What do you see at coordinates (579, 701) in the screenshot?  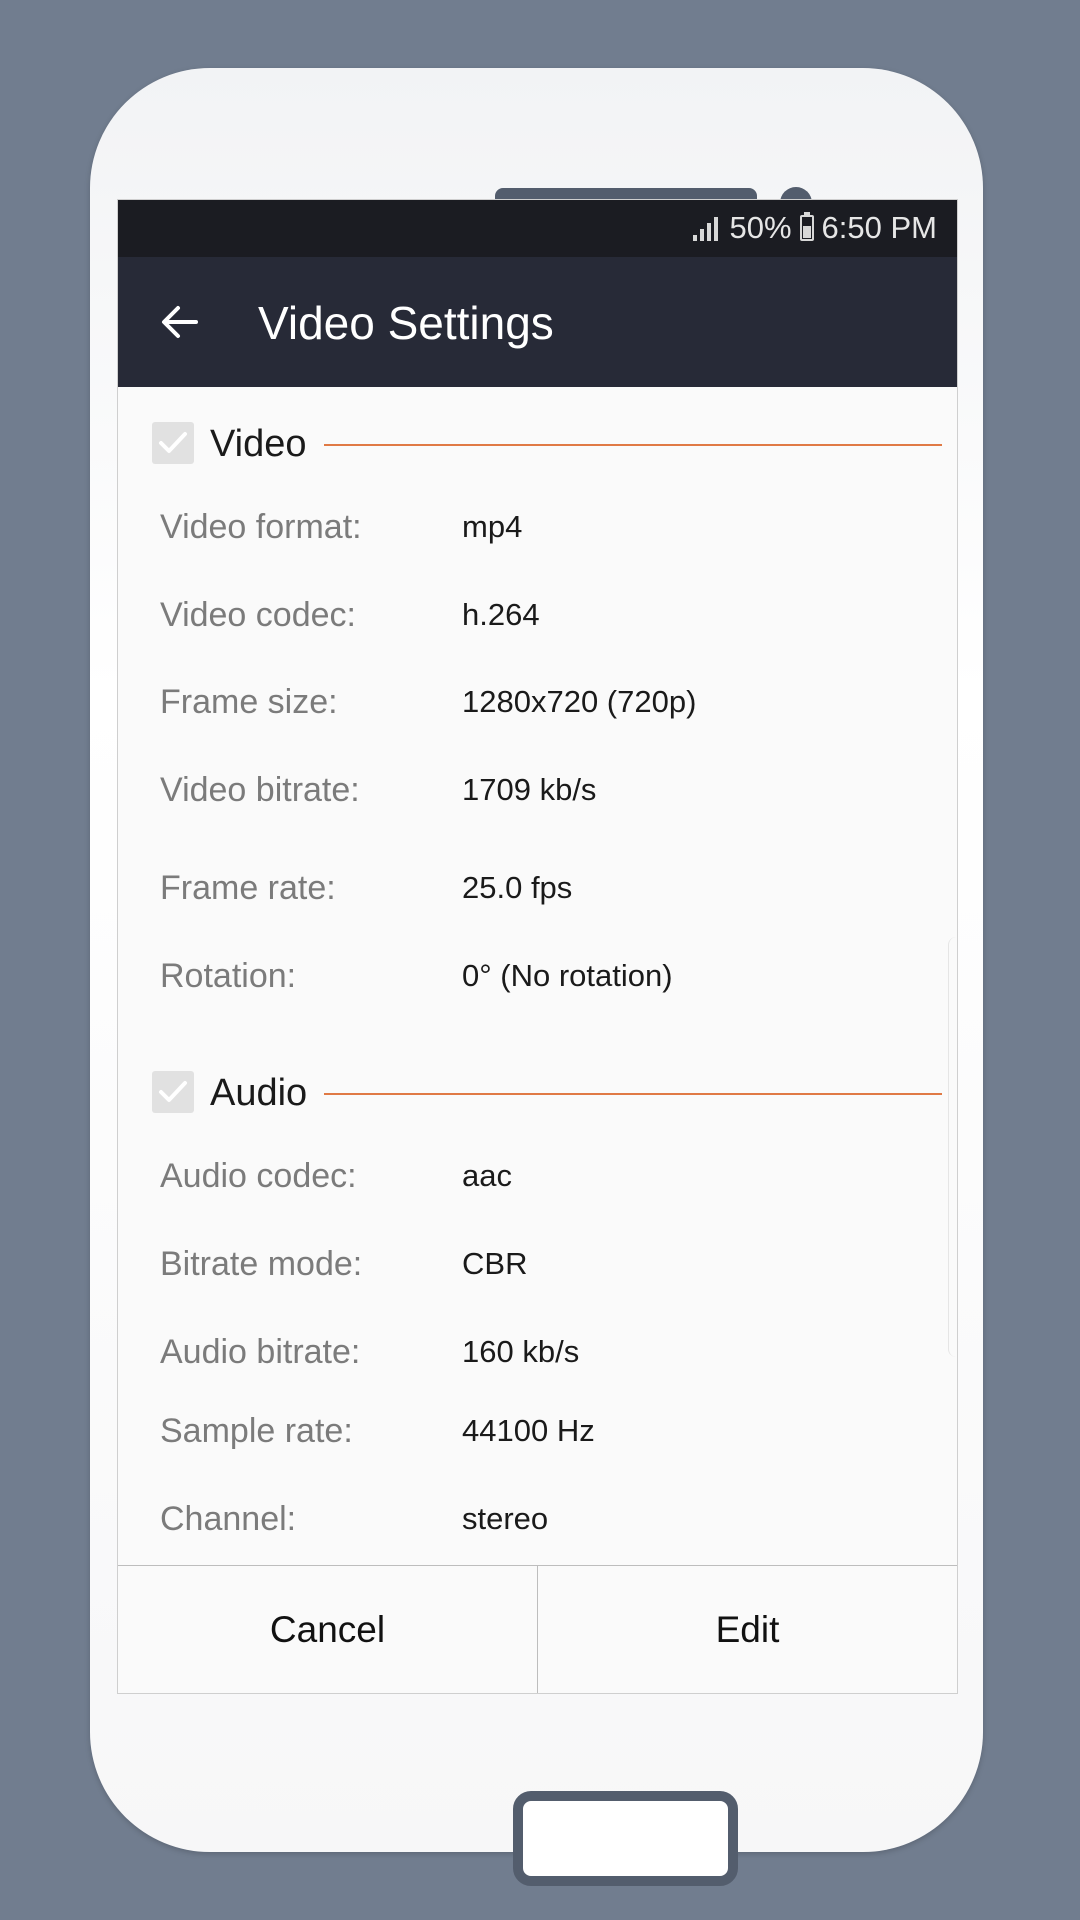 I see `row-value: 1280x720 (720p)` at bounding box center [579, 701].